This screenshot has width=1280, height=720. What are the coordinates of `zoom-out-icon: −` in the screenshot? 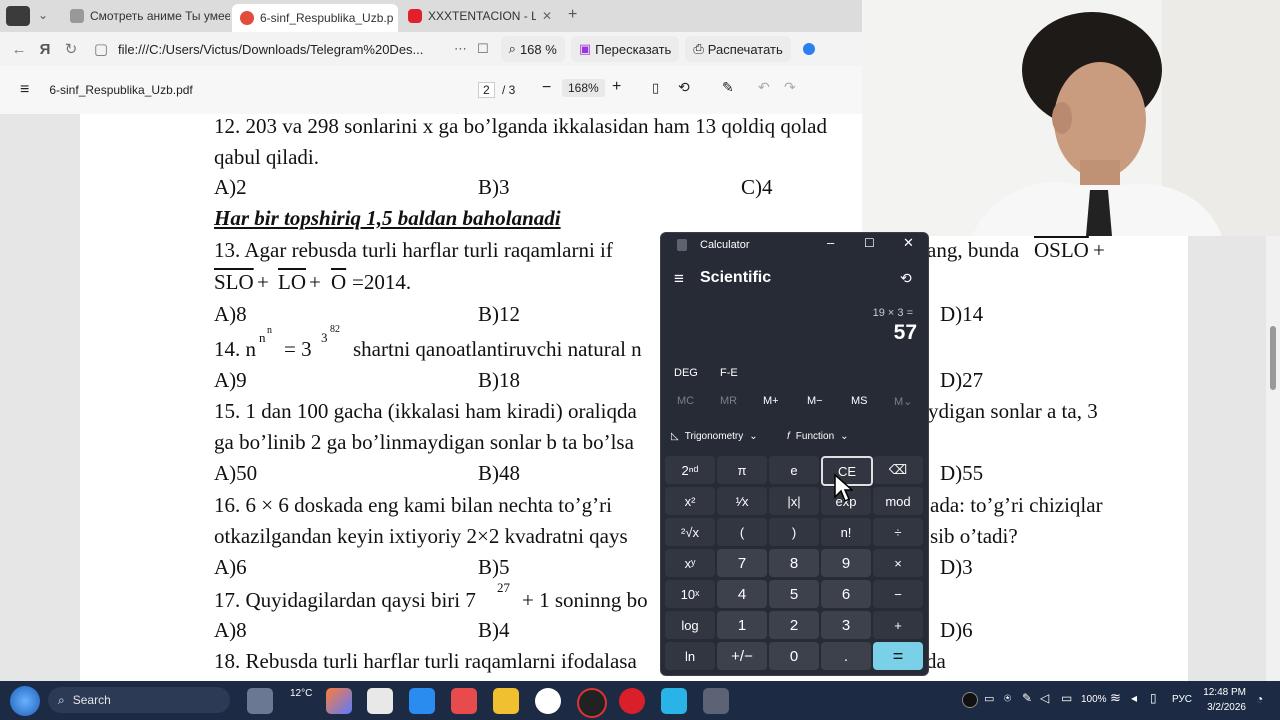 It's located at (546, 88).